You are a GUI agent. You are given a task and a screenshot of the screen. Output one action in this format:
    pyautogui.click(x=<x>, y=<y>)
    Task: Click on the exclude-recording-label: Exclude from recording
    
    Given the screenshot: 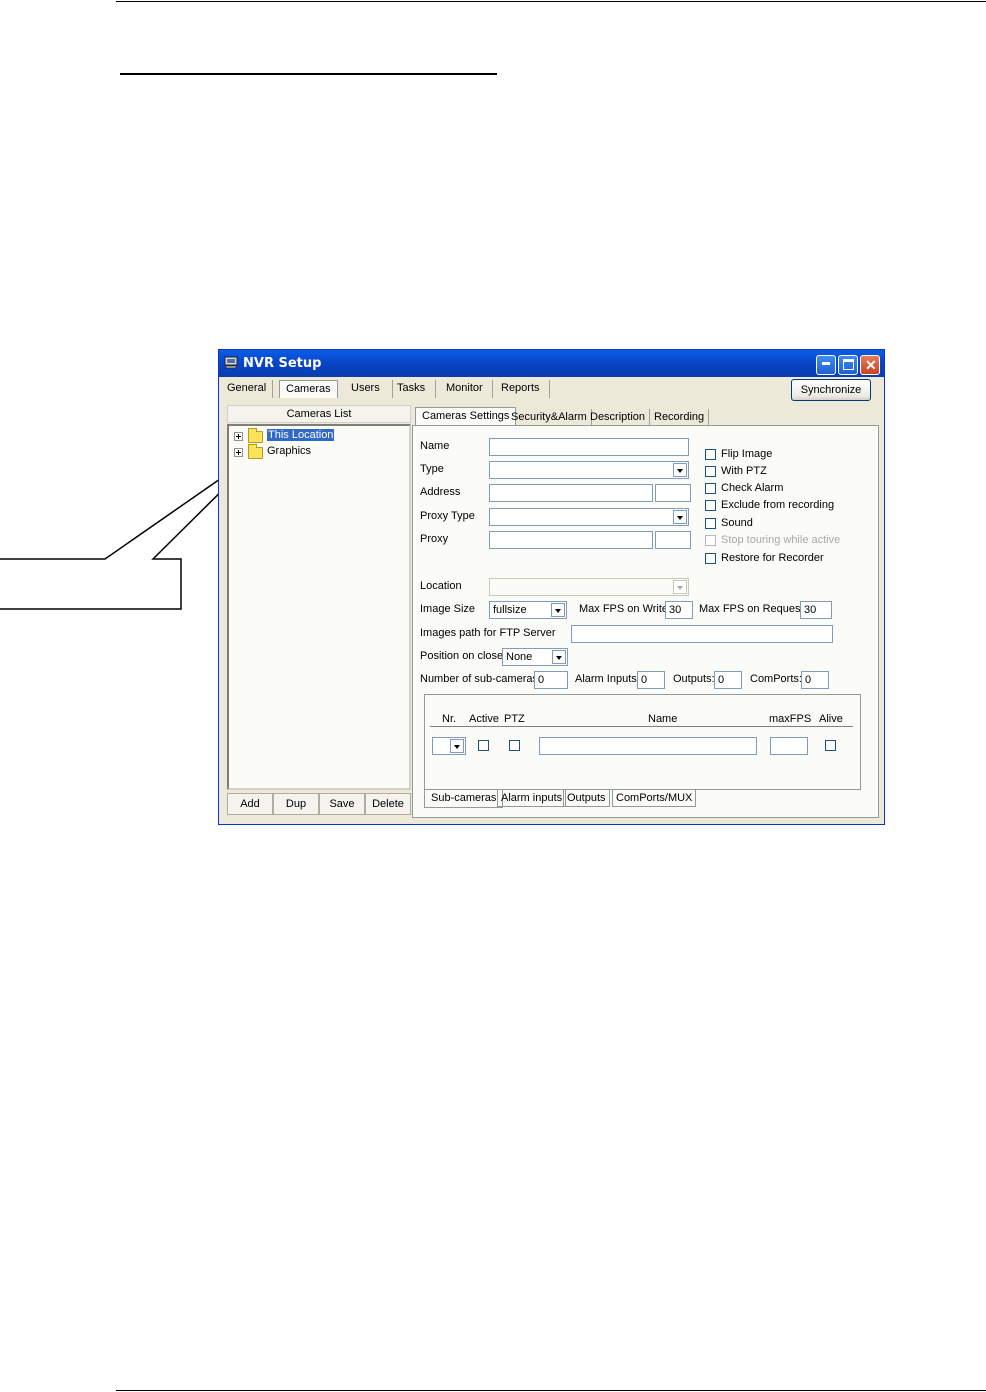 What is the action you would take?
    pyautogui.click(x=778, y=505)
    